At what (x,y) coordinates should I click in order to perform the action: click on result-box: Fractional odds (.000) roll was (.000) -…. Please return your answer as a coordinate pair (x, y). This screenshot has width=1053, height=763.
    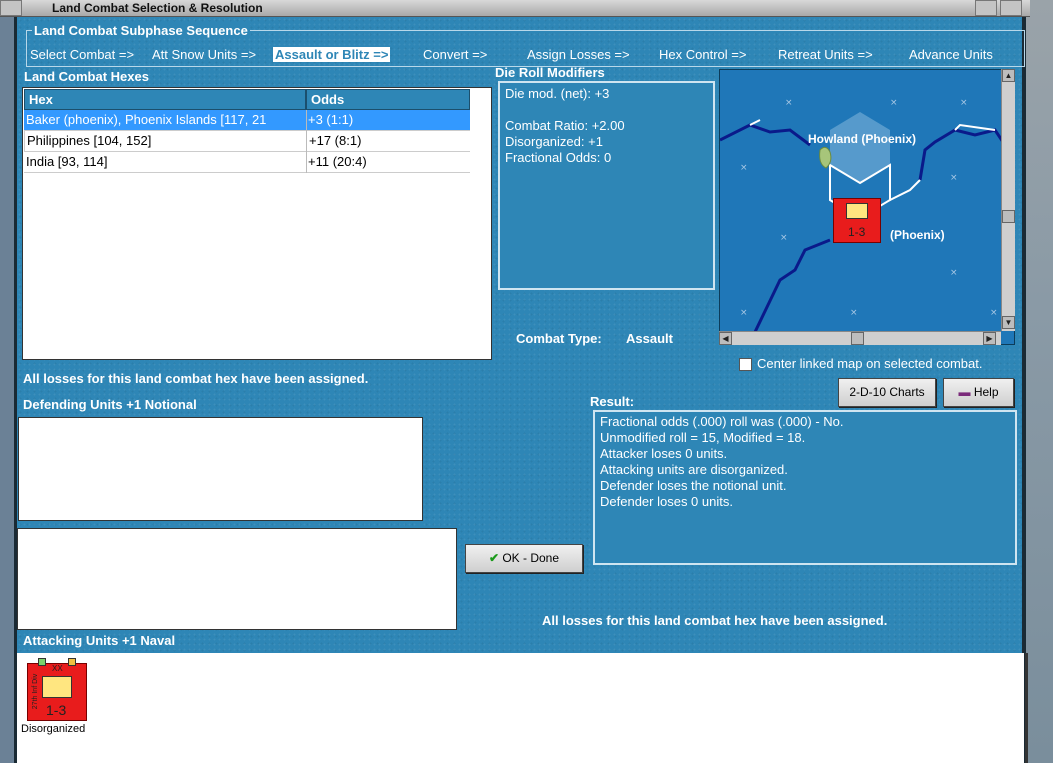
    Looking at the image, I should click on (805, 487).